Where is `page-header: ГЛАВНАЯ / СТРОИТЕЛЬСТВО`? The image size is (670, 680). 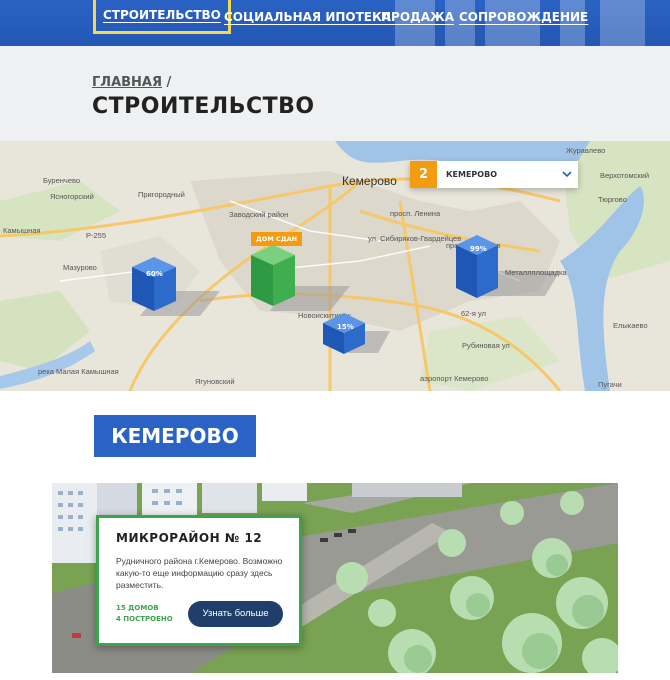
page-header: ГЛАВНАЯ / СТРОИТЕЛЬСТВО is located at coordinates (335, 93).